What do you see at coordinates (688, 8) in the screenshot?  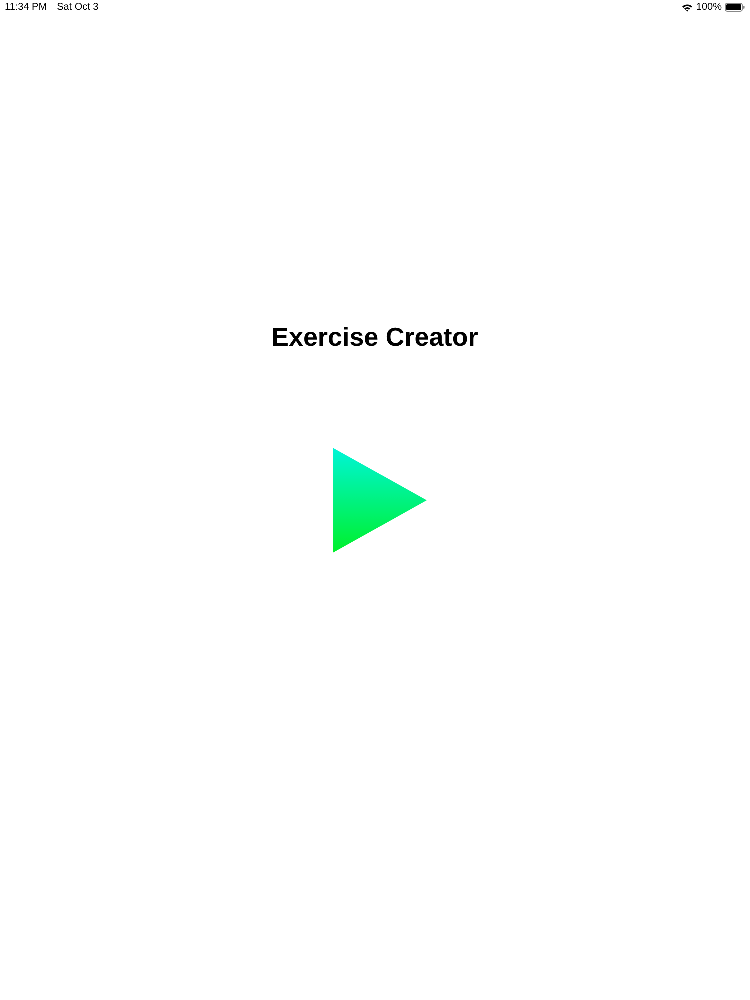 I see `wifi-icon` at bounding box center [688, 8].